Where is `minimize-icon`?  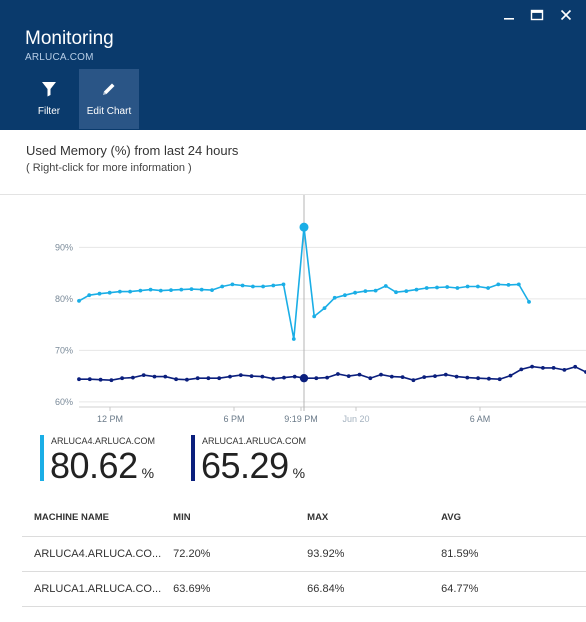
minimize-icon is located at coordinates (509, 19).